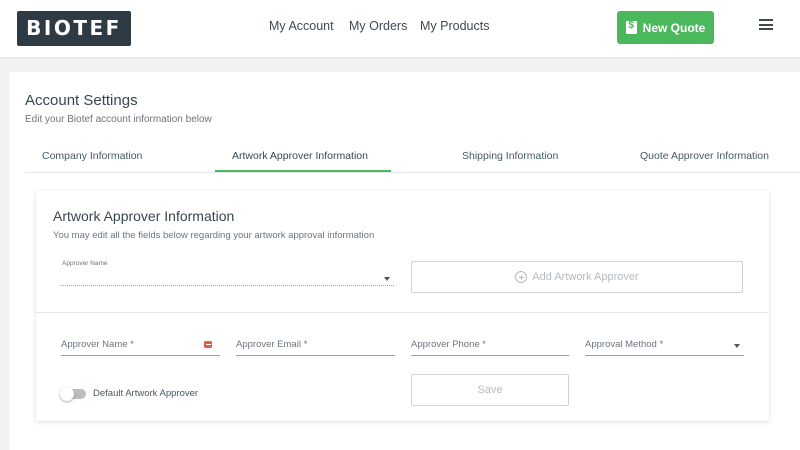 The height and width of the screenshot is (450, 800). I want to click on nav-my-products: My Products, so click(454, 26).